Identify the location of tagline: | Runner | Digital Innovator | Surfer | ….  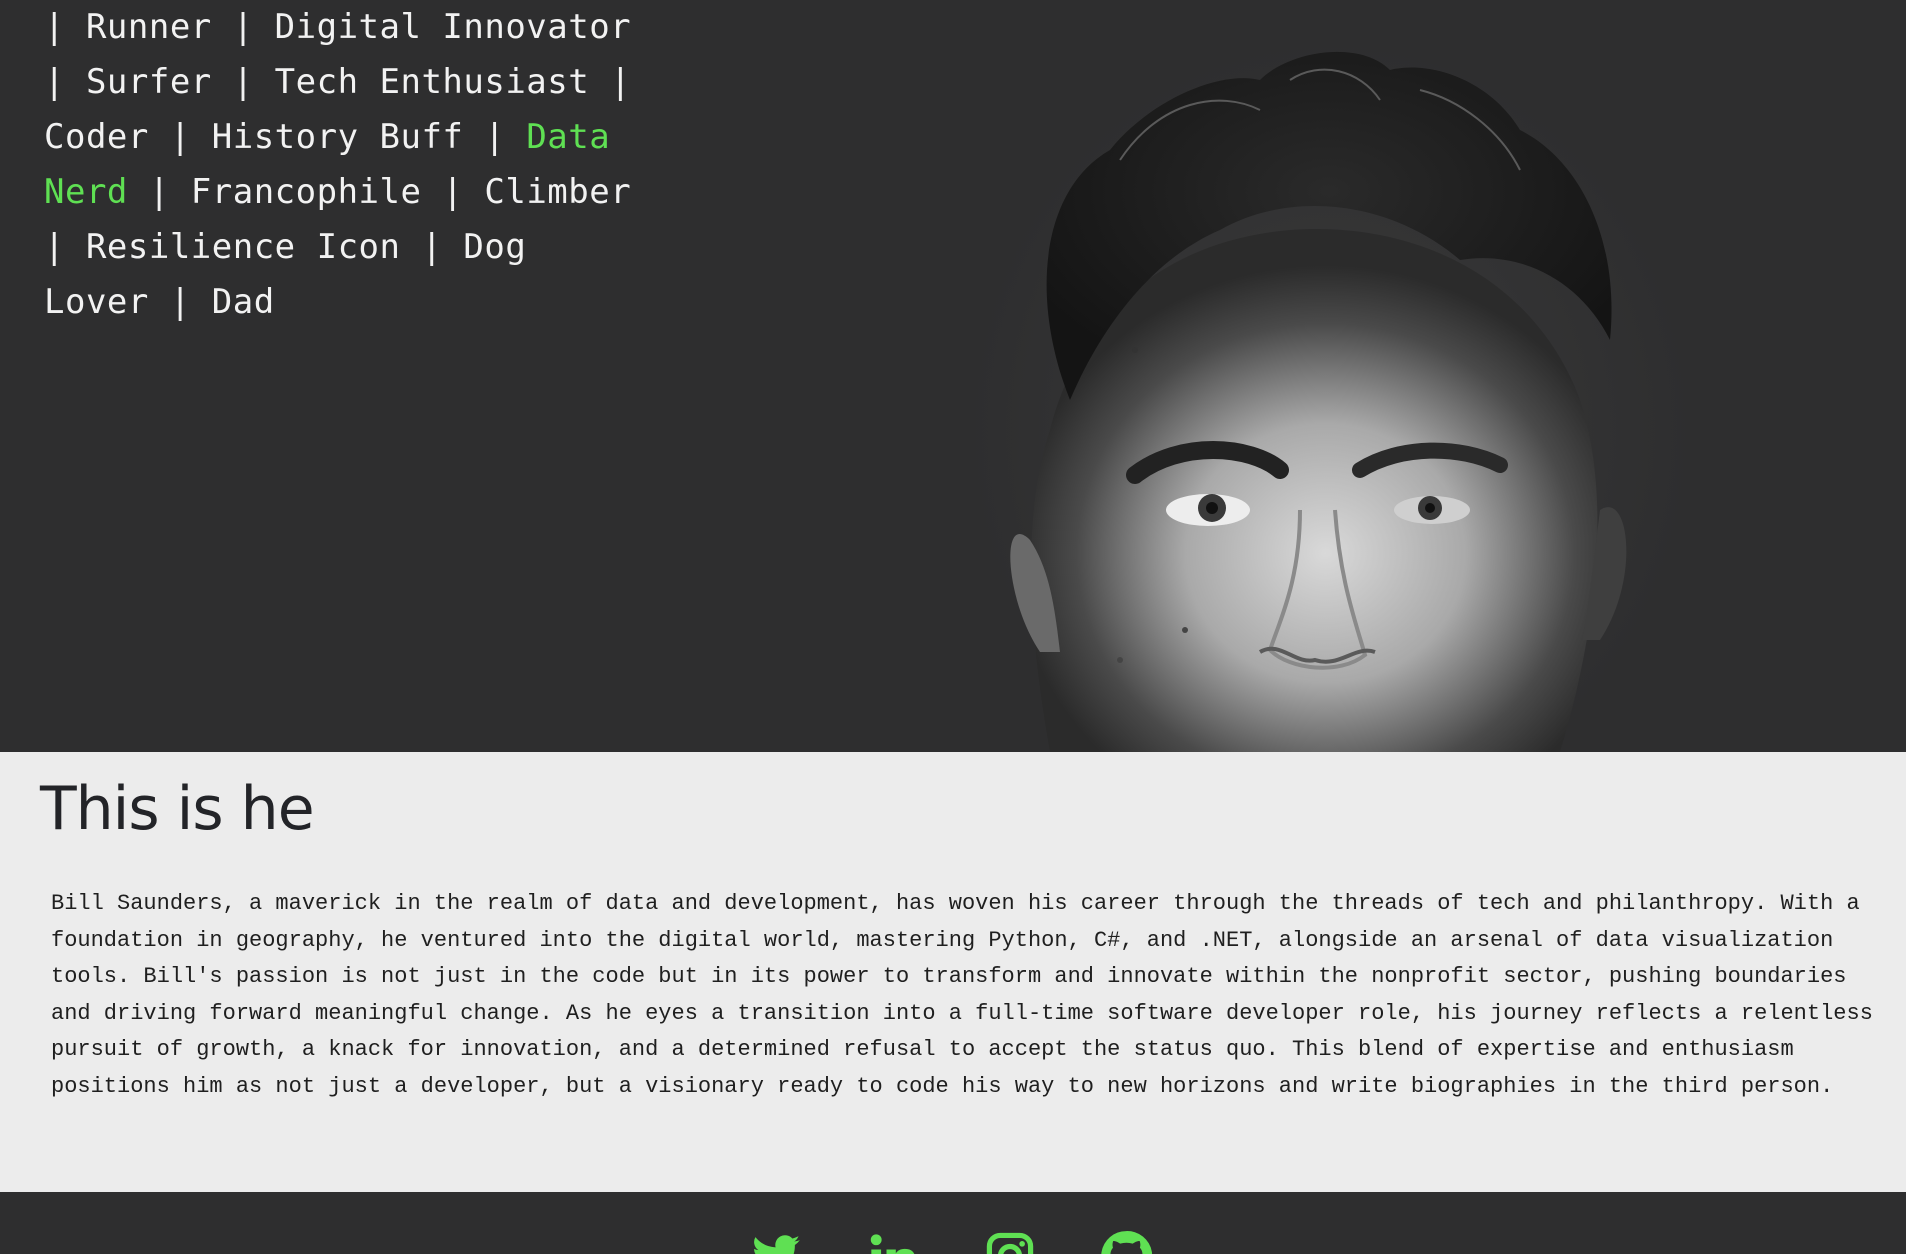
(344, 165).